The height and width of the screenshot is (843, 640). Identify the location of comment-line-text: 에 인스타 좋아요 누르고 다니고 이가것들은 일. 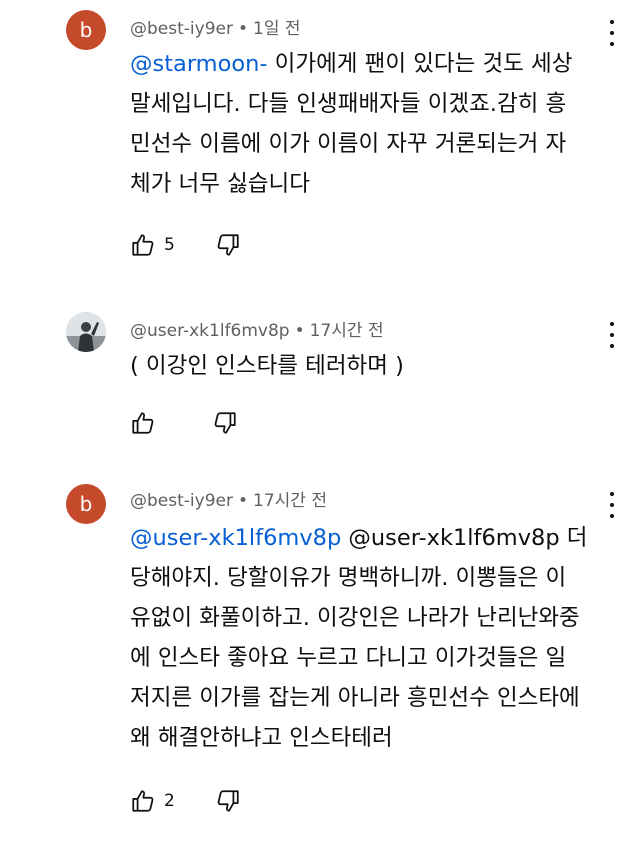
(348, 658).